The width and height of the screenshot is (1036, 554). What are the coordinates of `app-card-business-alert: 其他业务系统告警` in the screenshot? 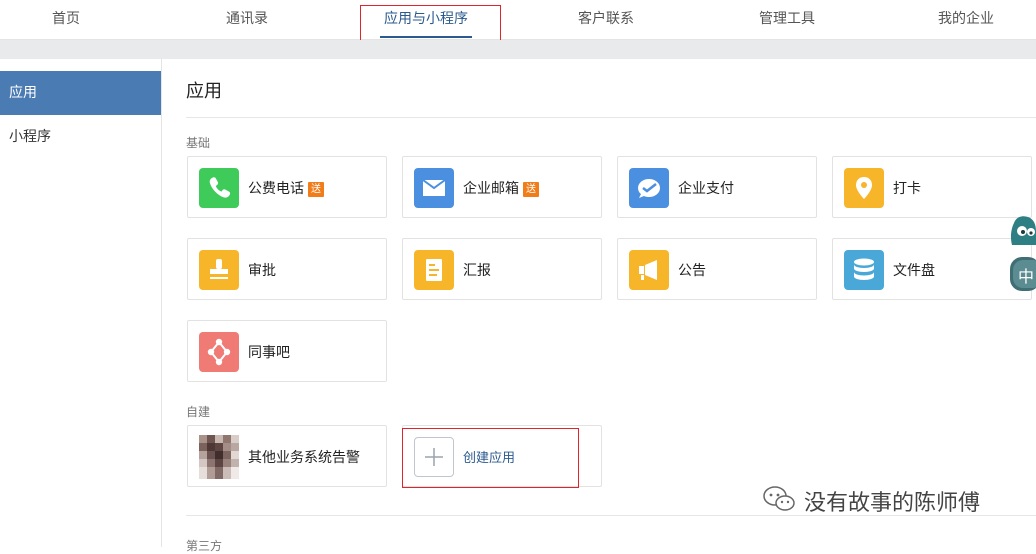 It's located at (287, 456).